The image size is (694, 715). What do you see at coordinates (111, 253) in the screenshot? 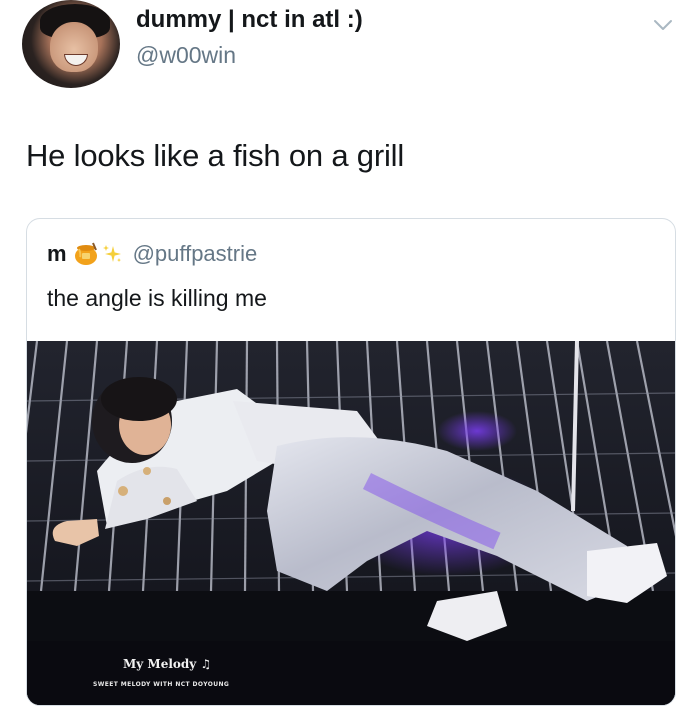
I see `sparkles-icon` at bounding box center [111, 253].